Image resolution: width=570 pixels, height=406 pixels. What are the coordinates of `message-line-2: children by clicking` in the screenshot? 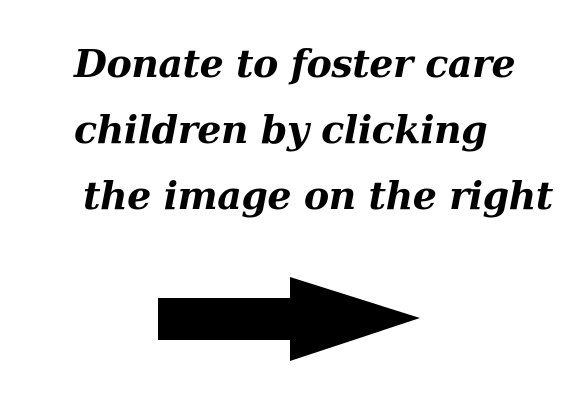 It's located at (281, 129).